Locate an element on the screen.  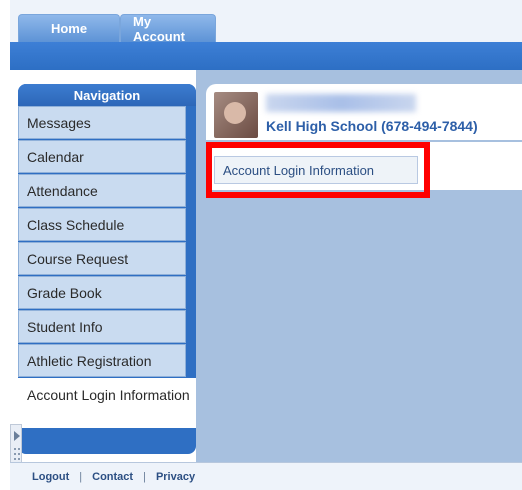
nav-item-grade-book: Grade Book is located at coordinates (102, 292).